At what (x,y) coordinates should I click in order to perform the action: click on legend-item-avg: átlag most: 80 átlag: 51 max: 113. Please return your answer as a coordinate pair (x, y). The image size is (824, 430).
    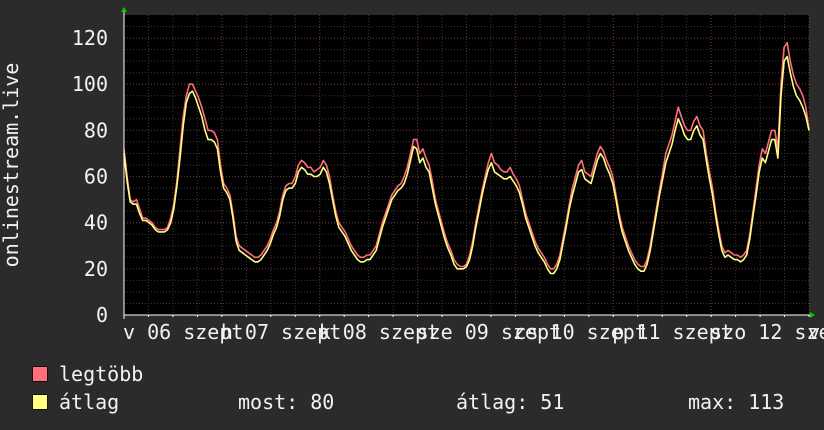
    Looking at the image, I should click on (427, 404).